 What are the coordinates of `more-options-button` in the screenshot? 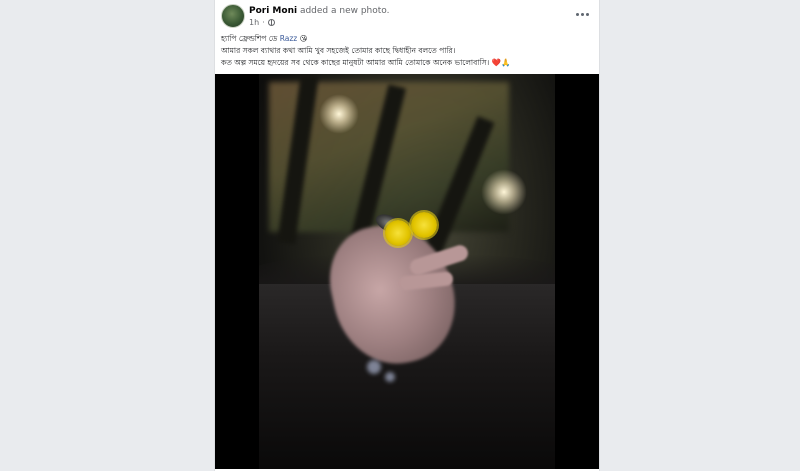 It's located at (582, 14).